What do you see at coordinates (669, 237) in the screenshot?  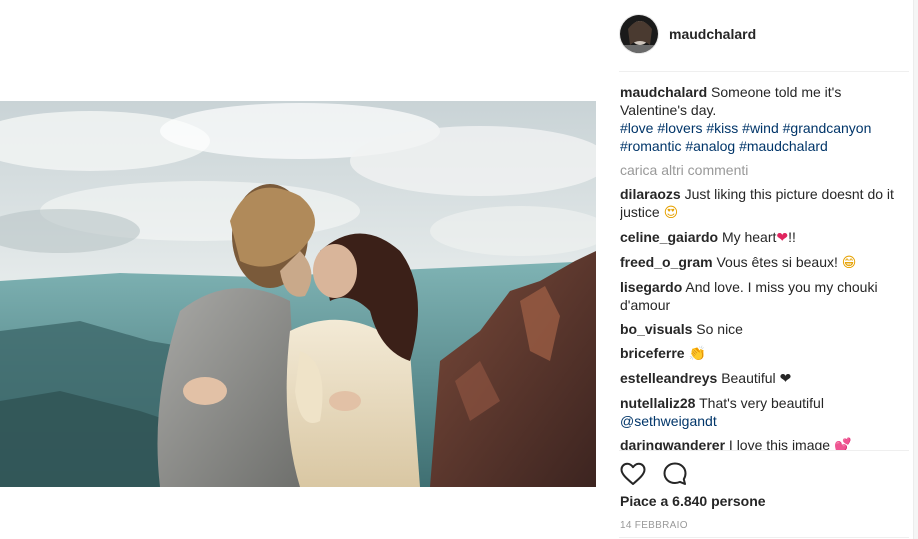 I see `comment-username: celine_gaiardo` at bounding box center [669, 237].